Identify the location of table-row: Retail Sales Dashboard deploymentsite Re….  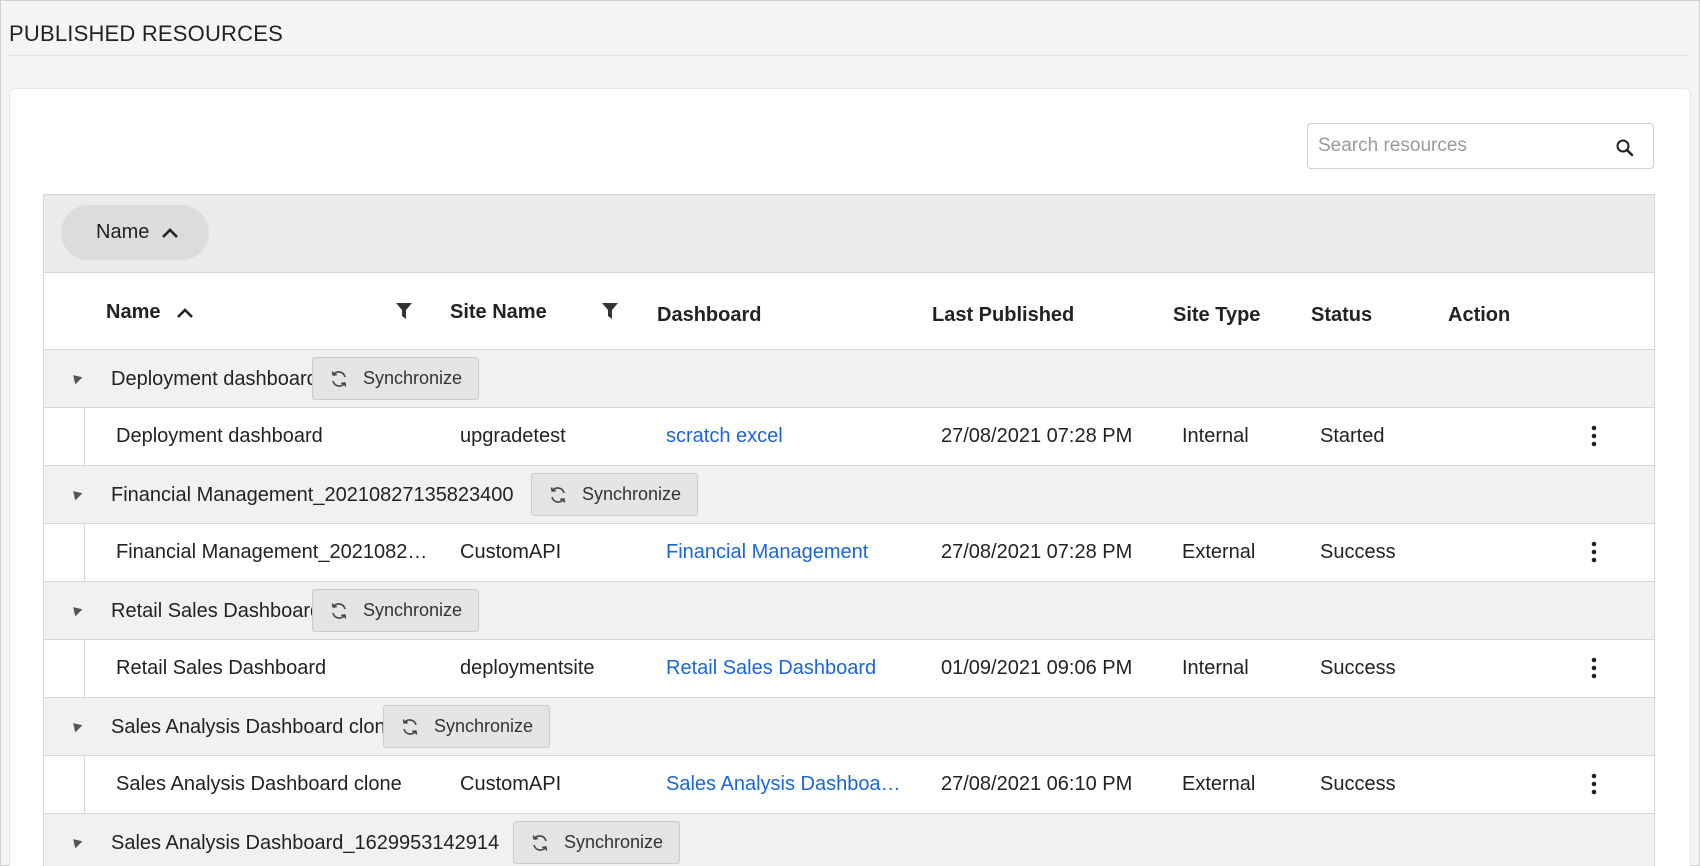
(849, 669).